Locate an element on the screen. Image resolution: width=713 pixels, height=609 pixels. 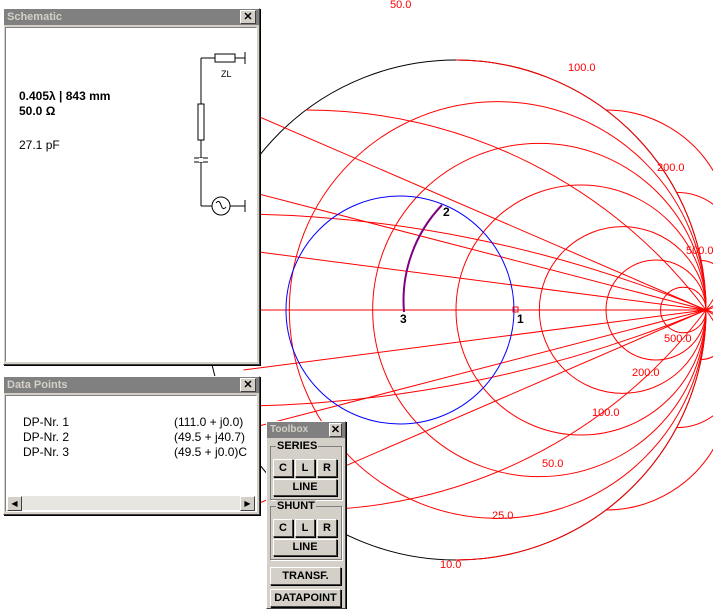
outer-label-100: 100.0 is located at coordinates (582, 68).